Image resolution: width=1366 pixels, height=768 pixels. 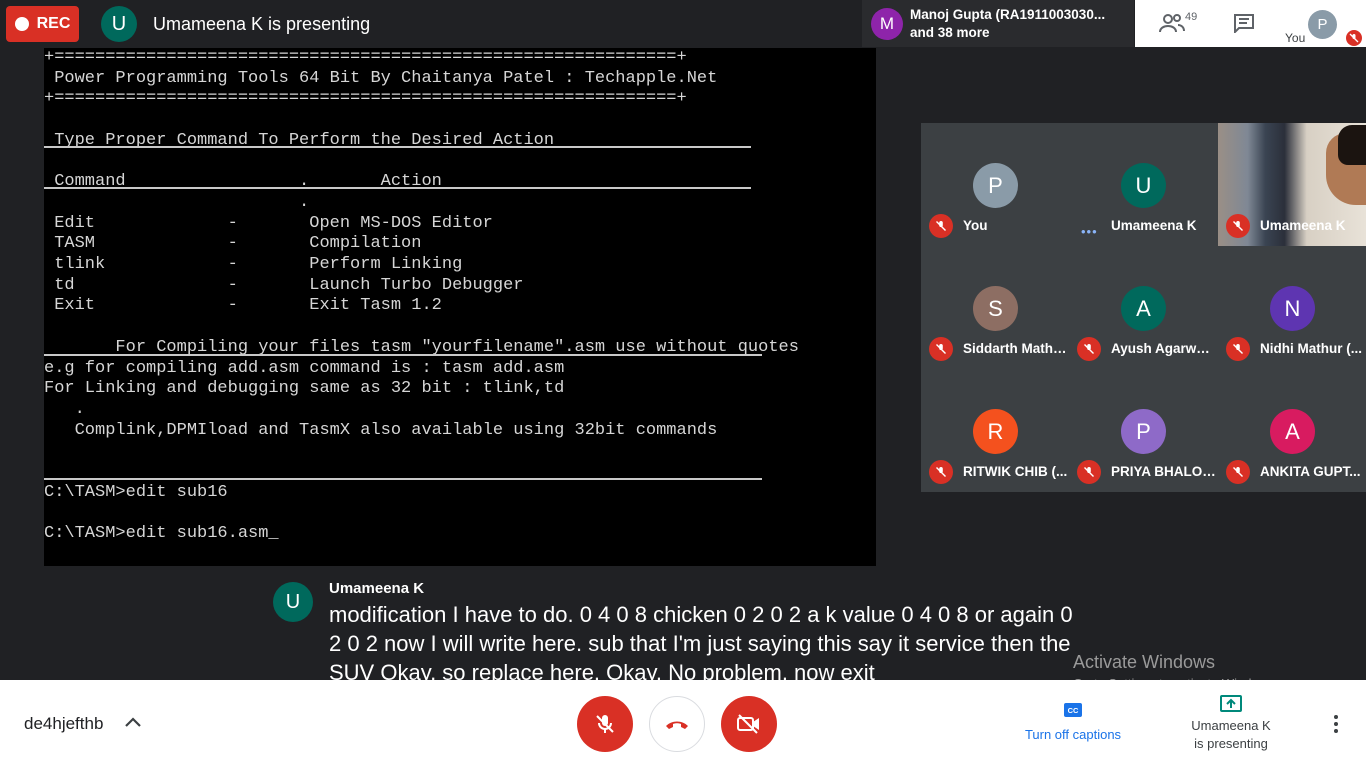 What do you see at coordinates (63, 724) in the screenshot?
I see `meeting-code: de4hjefthb` at bounding box center [63, 724].